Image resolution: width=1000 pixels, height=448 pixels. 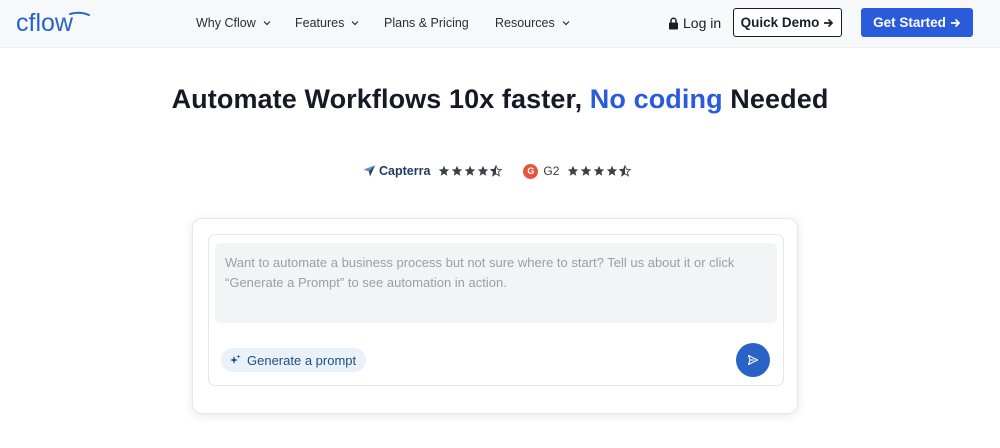 What do you see at coordinates (235, 359) in the screenshot?
I see `sparkle-icon` at bounding box center [235, 359].